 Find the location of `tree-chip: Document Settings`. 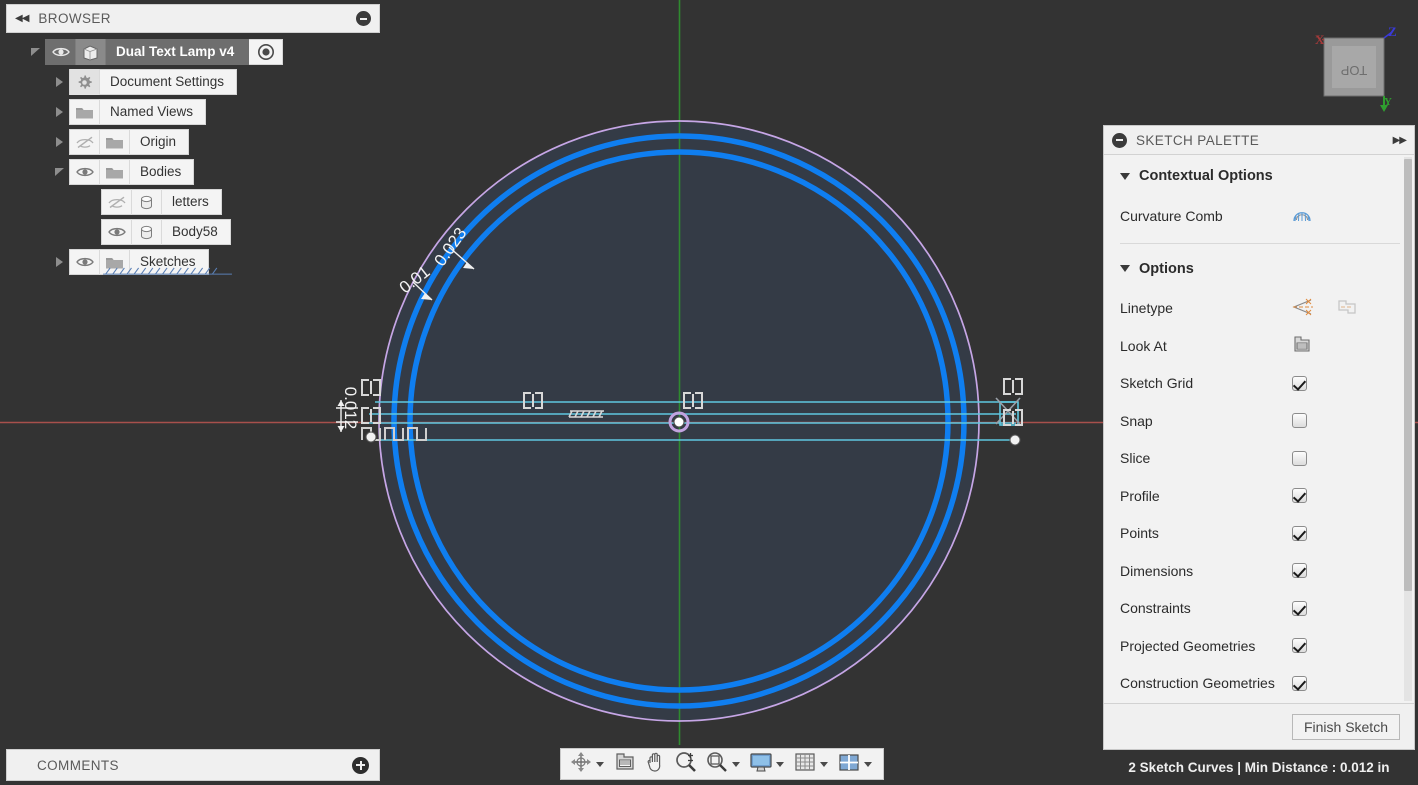

tree-chip: Document Settings is located at coordinates (153, 82).